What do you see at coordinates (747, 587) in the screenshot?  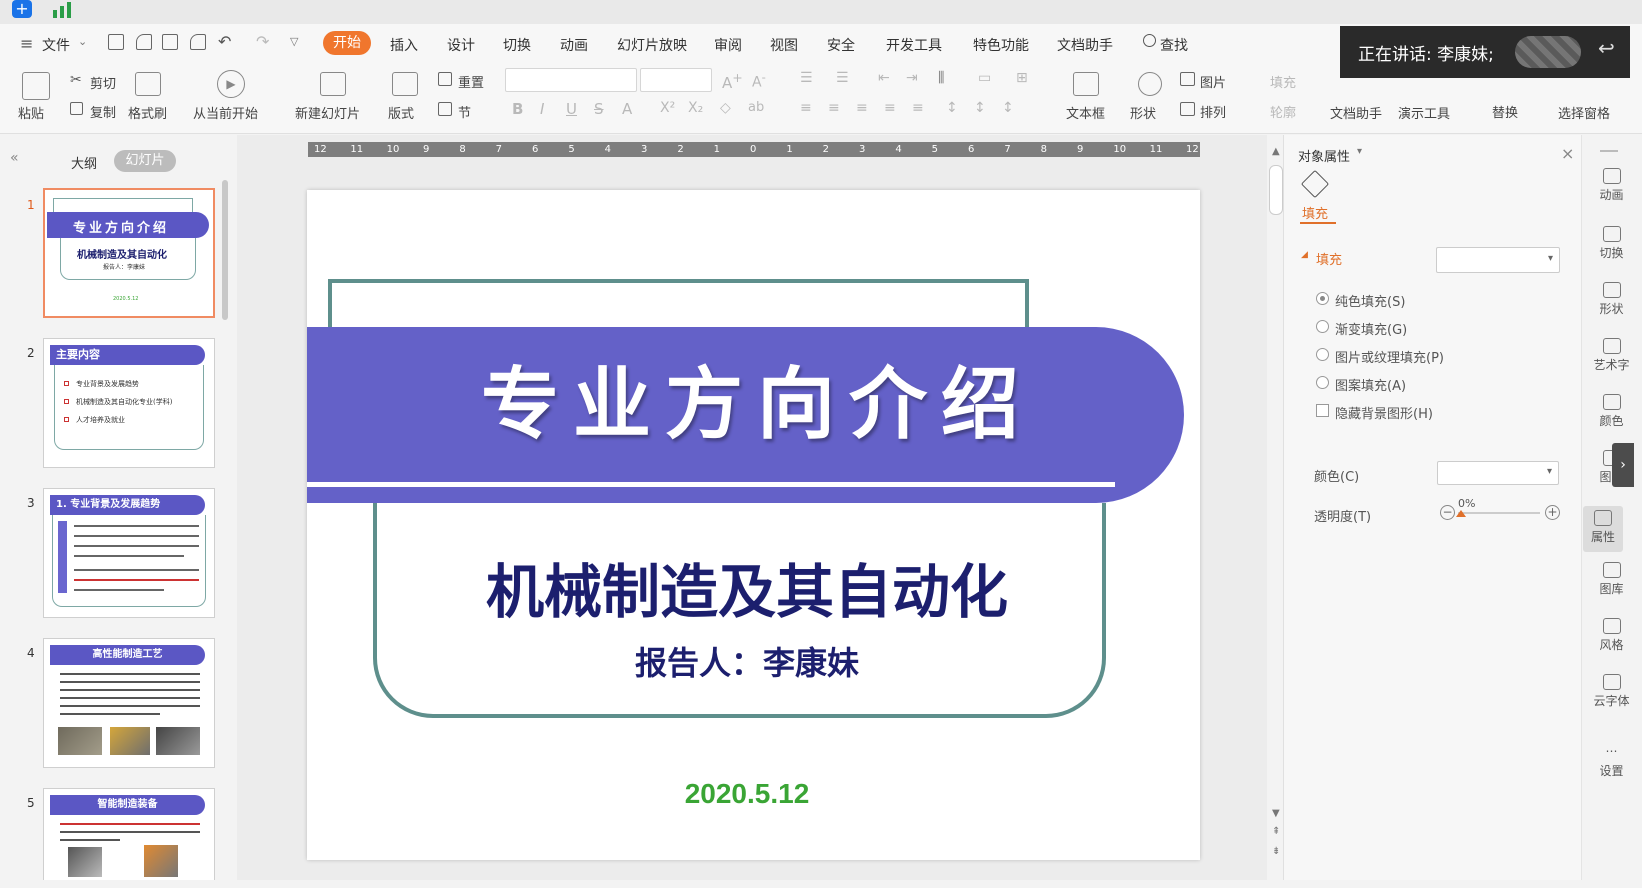 I see `slide-subtitle: 机械制造及其自动化` at bounding box center [747, 587].